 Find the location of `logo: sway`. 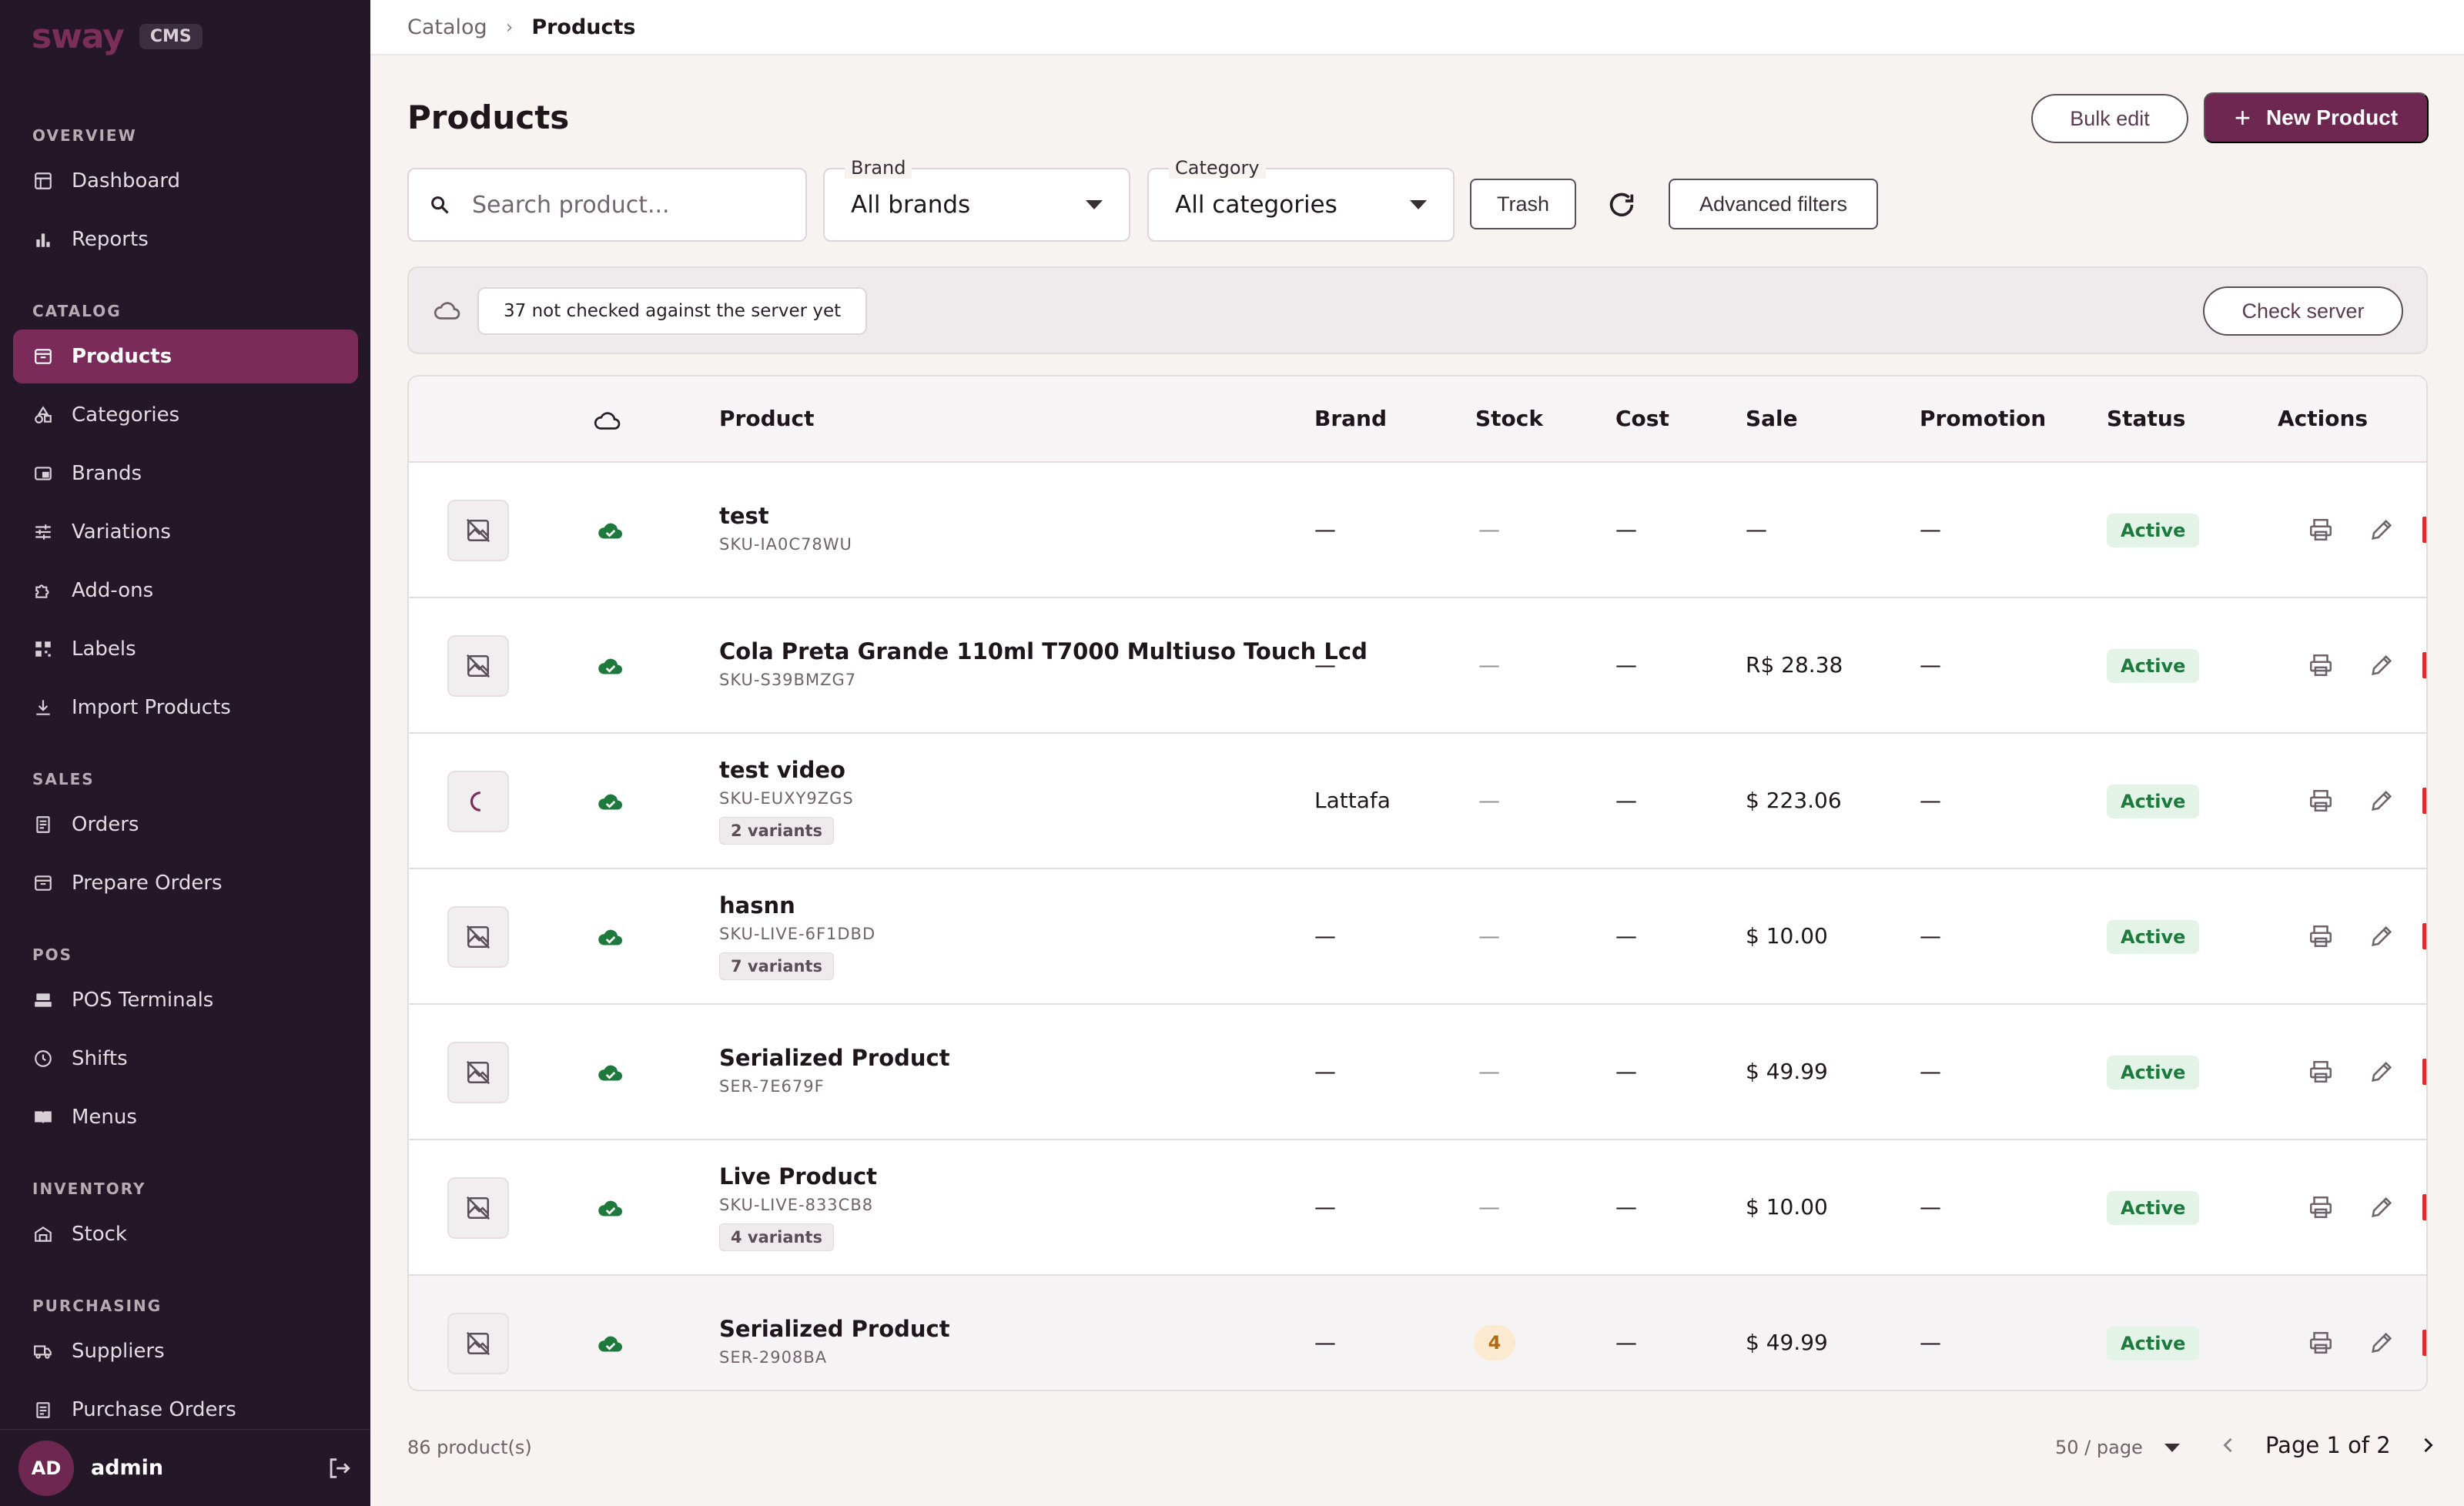

logo: sway is located at coordinates (78, 36).